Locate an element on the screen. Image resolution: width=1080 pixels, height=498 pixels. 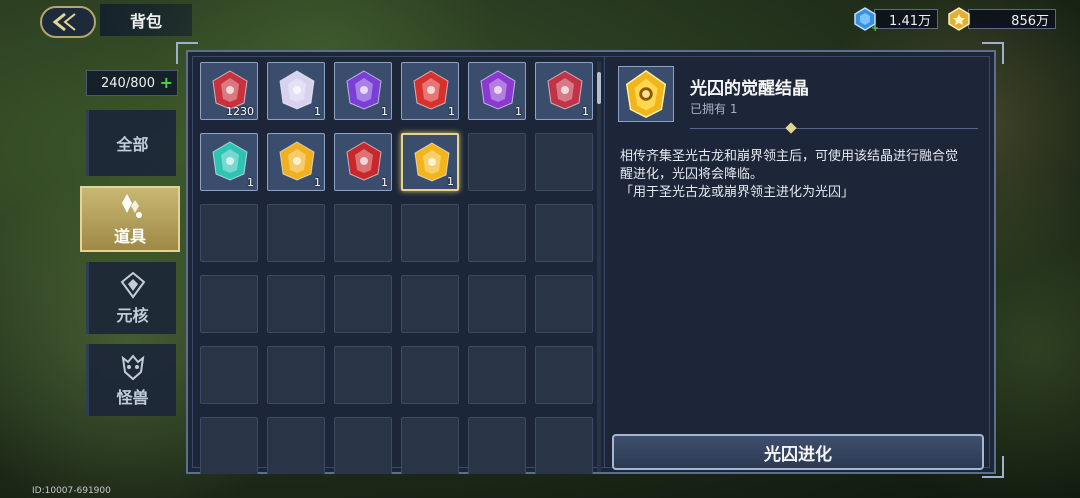
tab-cores-label: 元核 is located at coordinates (132, 315).